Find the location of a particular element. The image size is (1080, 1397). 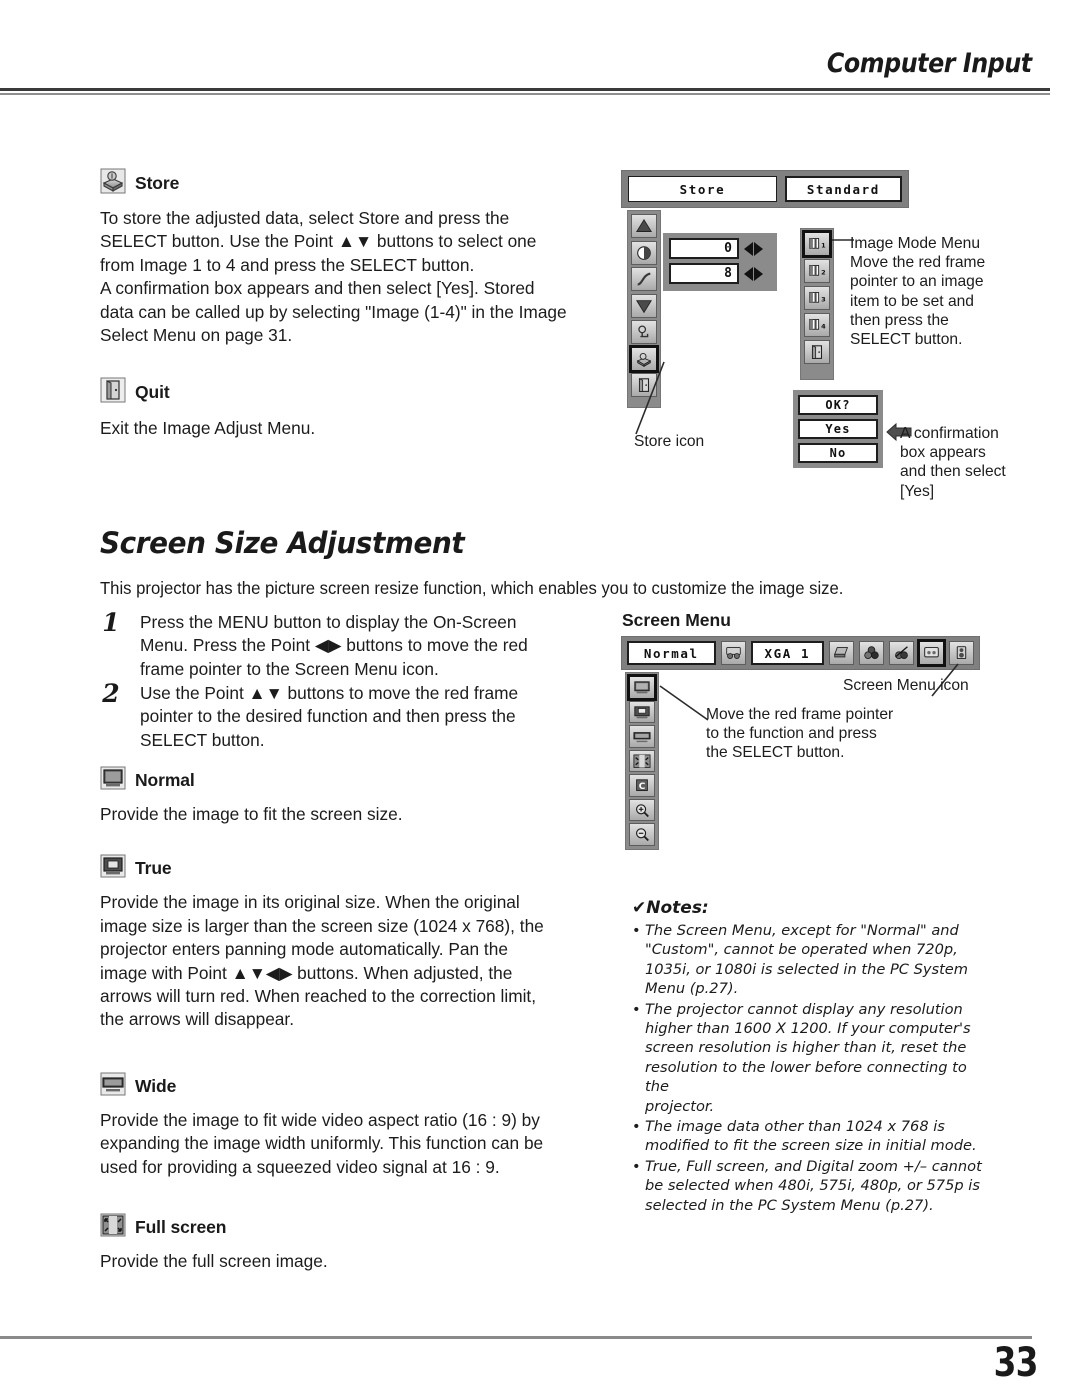

value-field-1: 0 is located at coordinates (704, 248).